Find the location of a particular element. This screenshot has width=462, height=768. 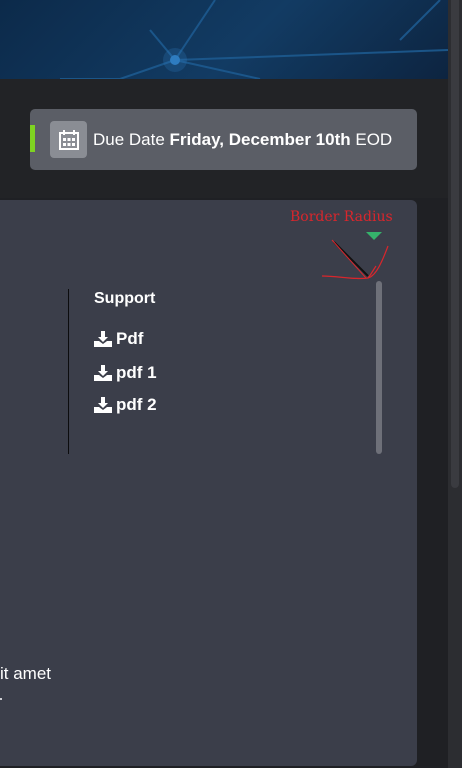

hero-banner is located at coordinates (224, 39).